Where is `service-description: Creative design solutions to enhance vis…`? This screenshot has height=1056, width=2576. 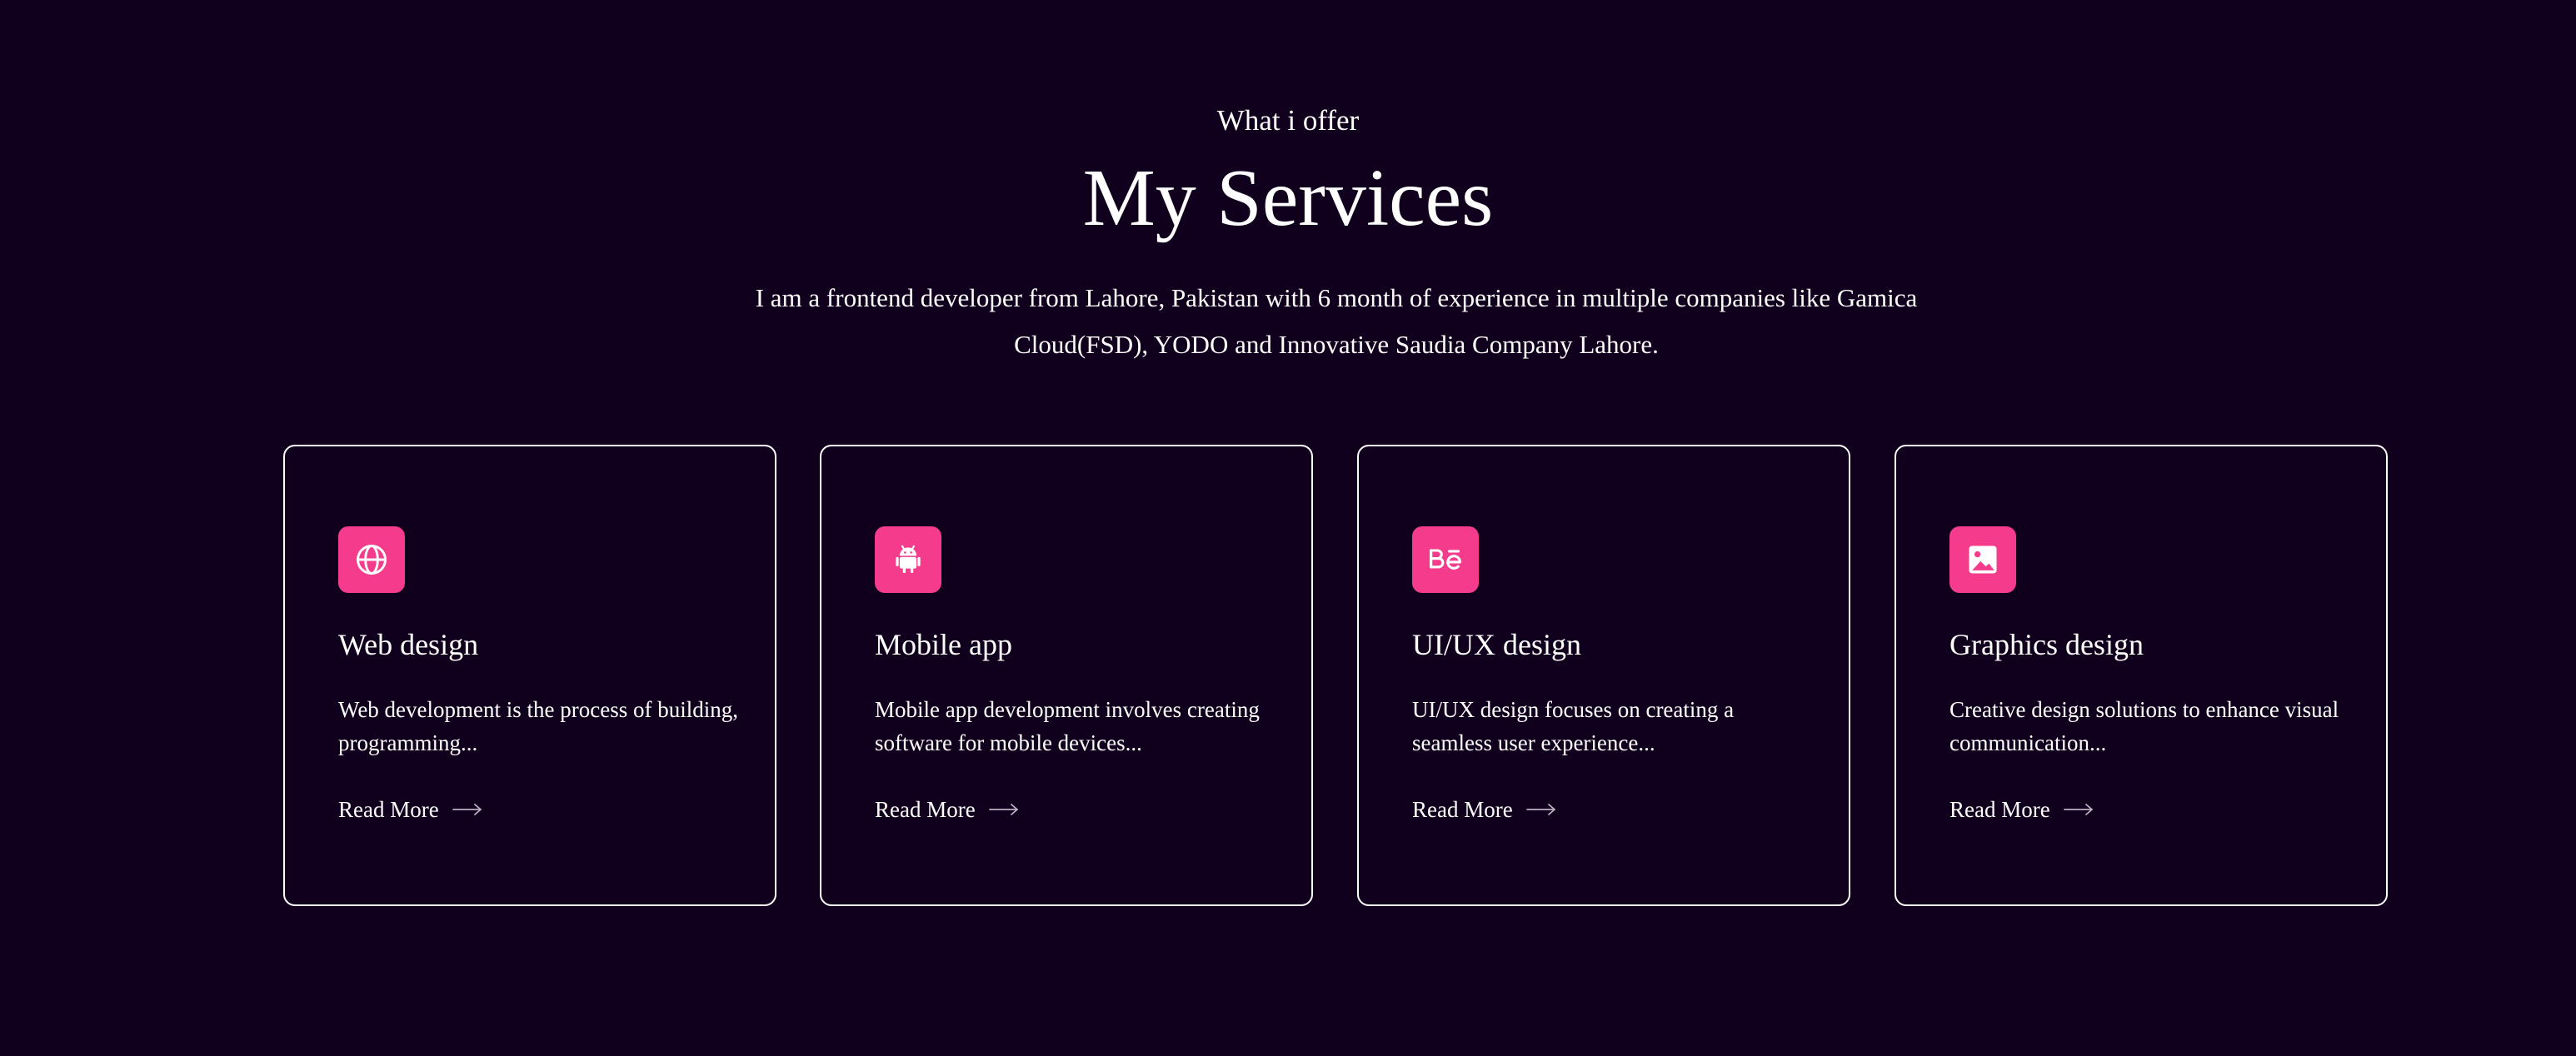 service-description: Creative design solutions to enhance vis… is located at coordinates (2144, 726).